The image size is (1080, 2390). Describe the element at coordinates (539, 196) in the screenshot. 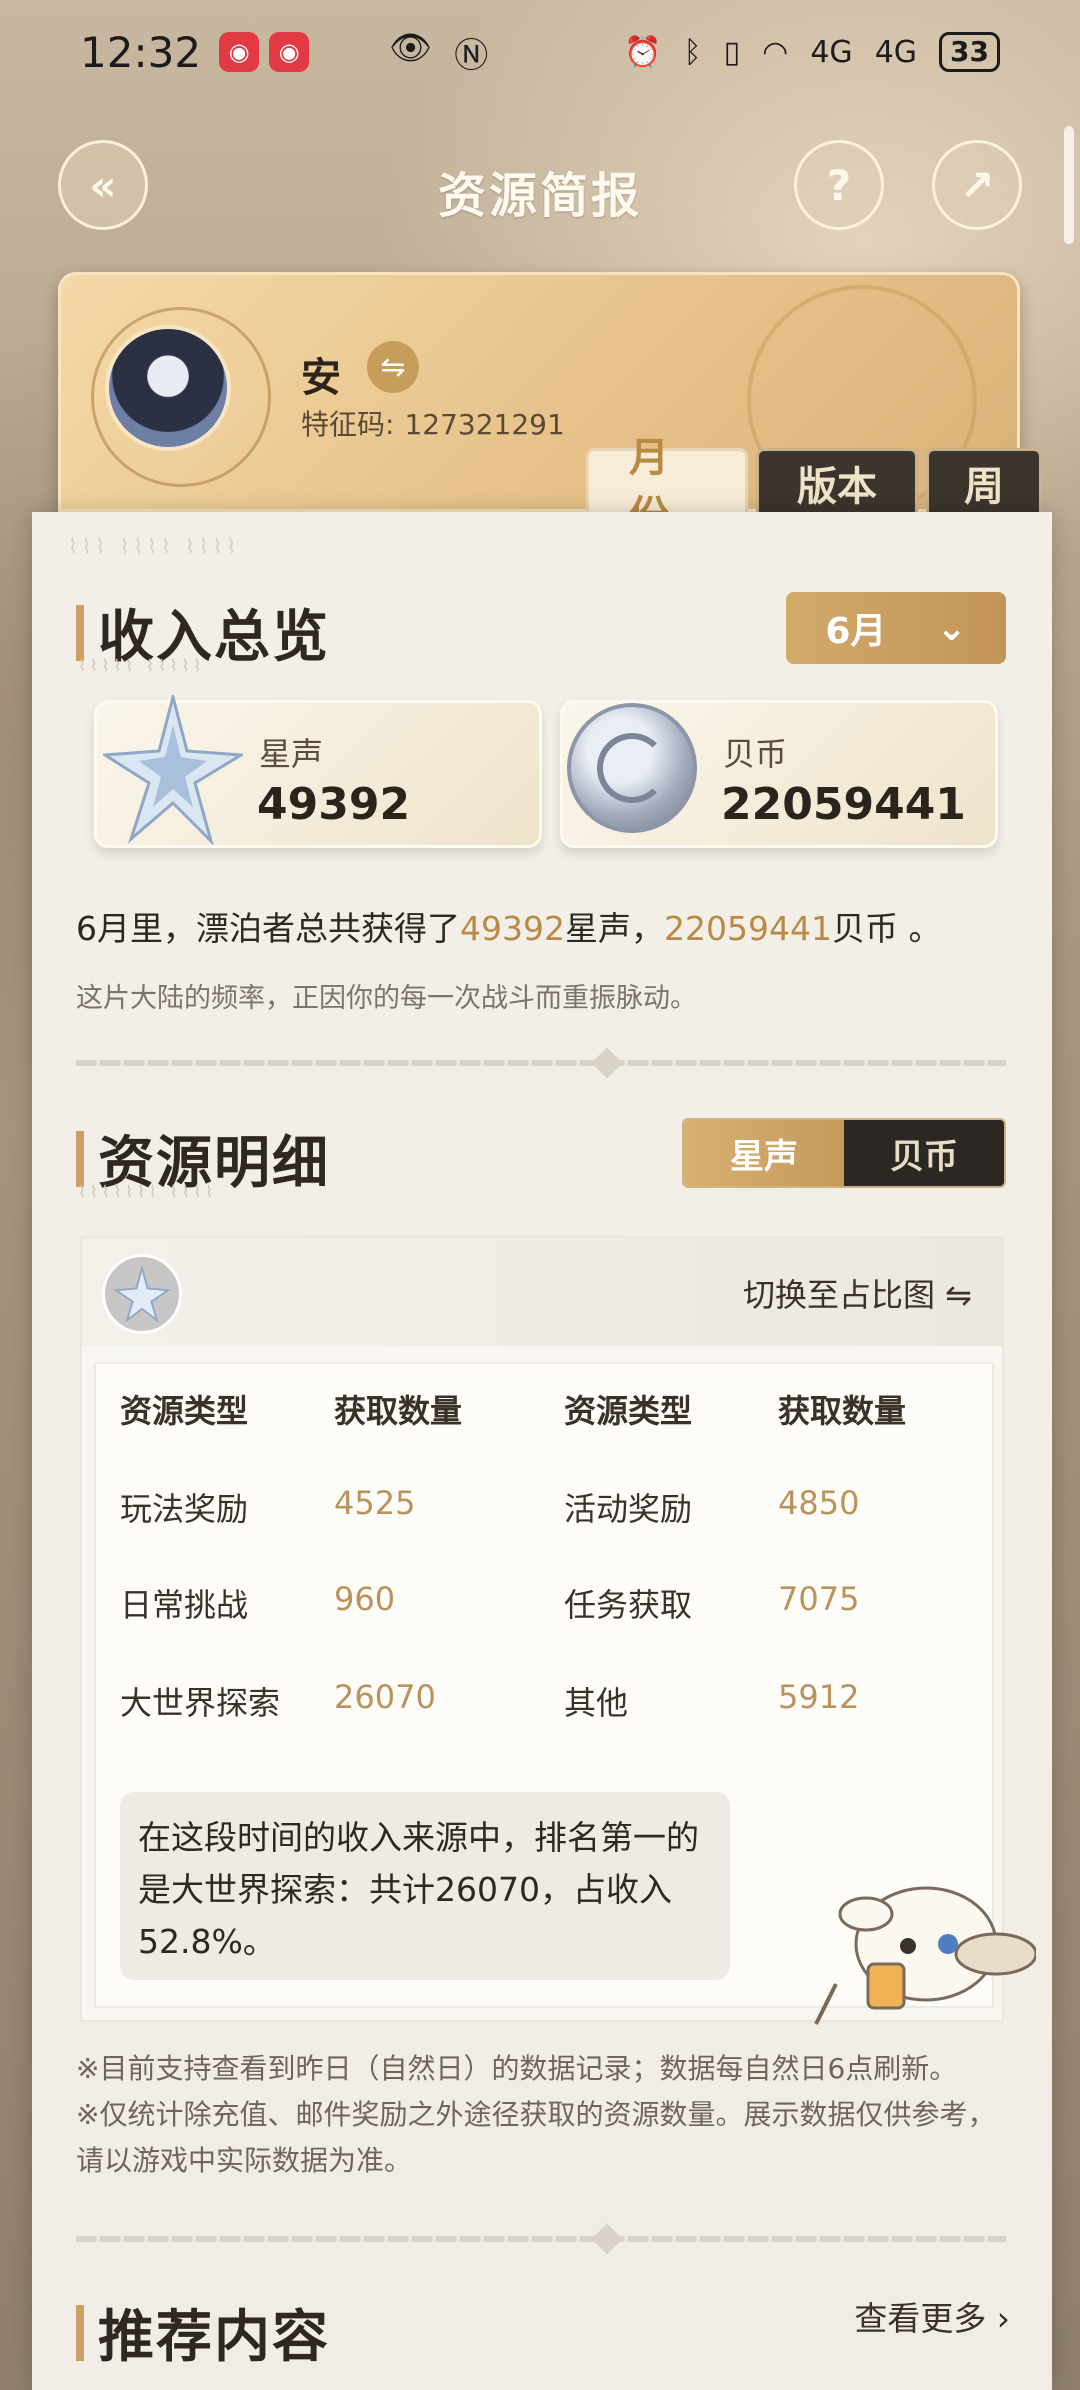

I see `page-title: 资源简报` at that location.